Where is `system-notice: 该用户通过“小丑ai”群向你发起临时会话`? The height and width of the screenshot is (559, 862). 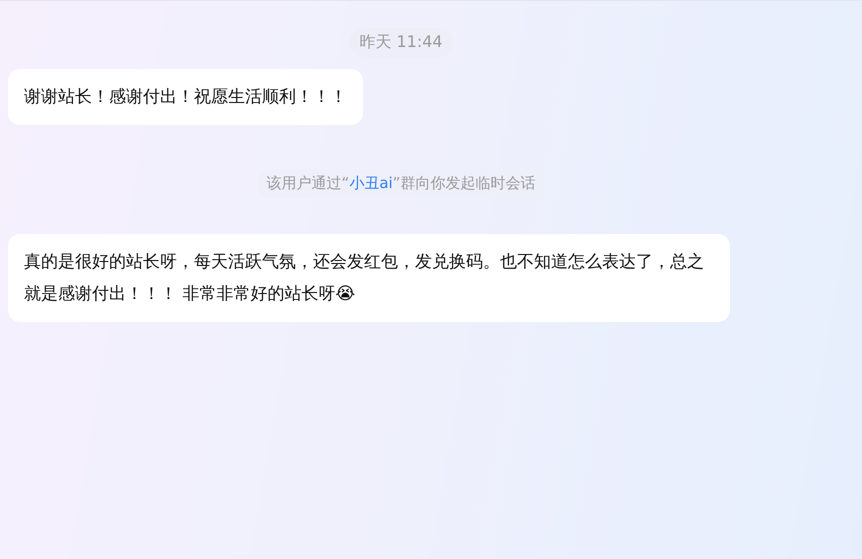 system-notice: 该用户通过“小丑ai”群向你发起临时会话 is located at coordinates (401, 183).